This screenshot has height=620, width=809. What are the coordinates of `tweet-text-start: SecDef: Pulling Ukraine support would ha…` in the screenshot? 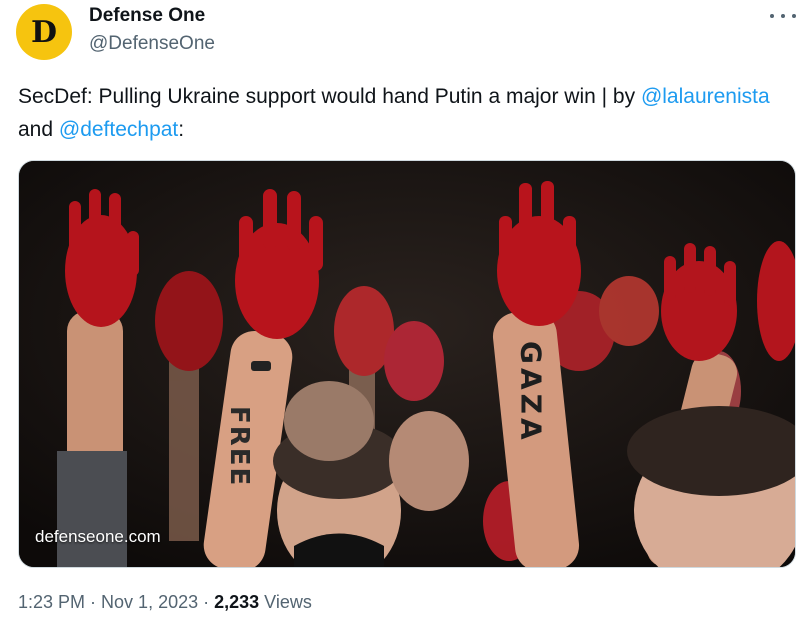 It's located at (329, 96).